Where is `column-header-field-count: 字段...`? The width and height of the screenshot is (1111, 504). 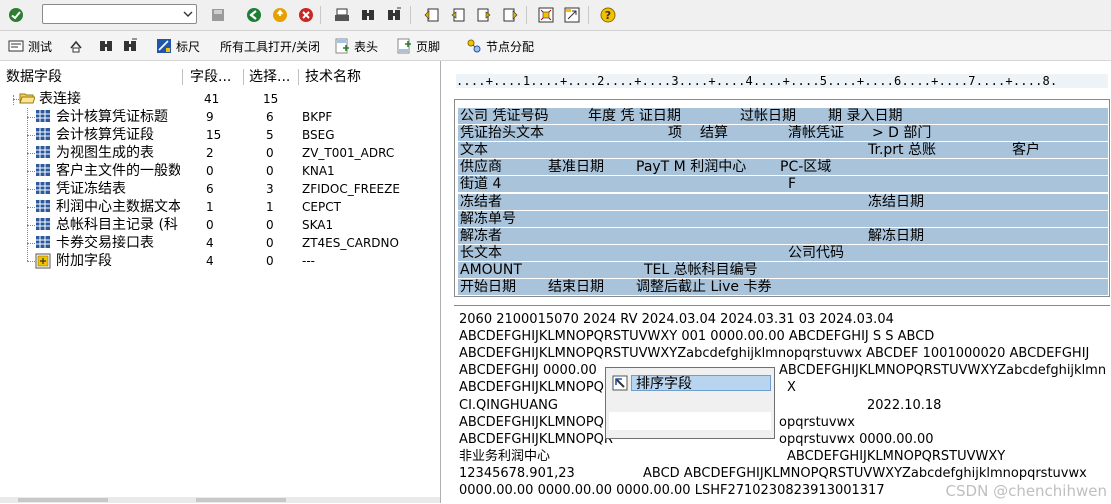
column-header-field-count: 字段... is located at coordinates (210, 77).